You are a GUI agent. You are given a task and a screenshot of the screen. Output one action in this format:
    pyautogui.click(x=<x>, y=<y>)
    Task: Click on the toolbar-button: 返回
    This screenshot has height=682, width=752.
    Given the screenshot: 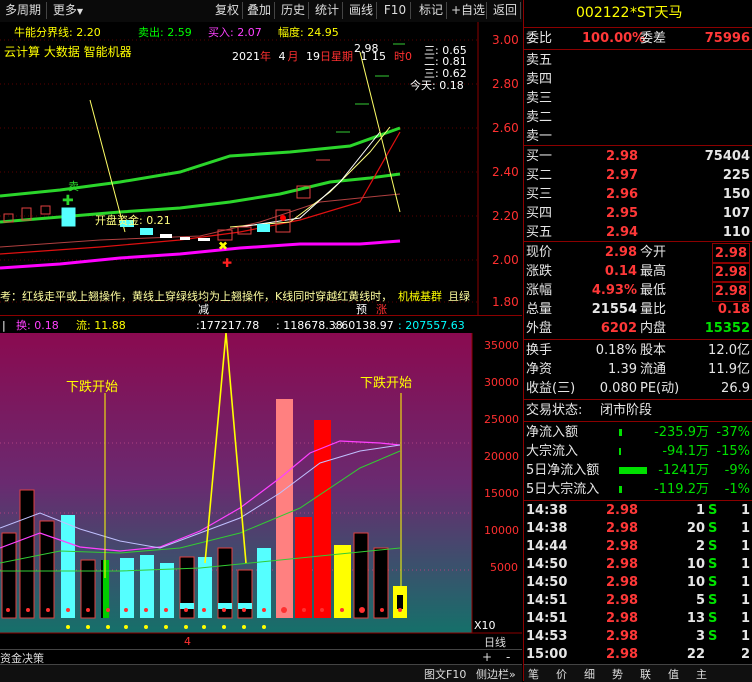 What is the action you would take?
    pyautogui.click(x=505, y=10)
    